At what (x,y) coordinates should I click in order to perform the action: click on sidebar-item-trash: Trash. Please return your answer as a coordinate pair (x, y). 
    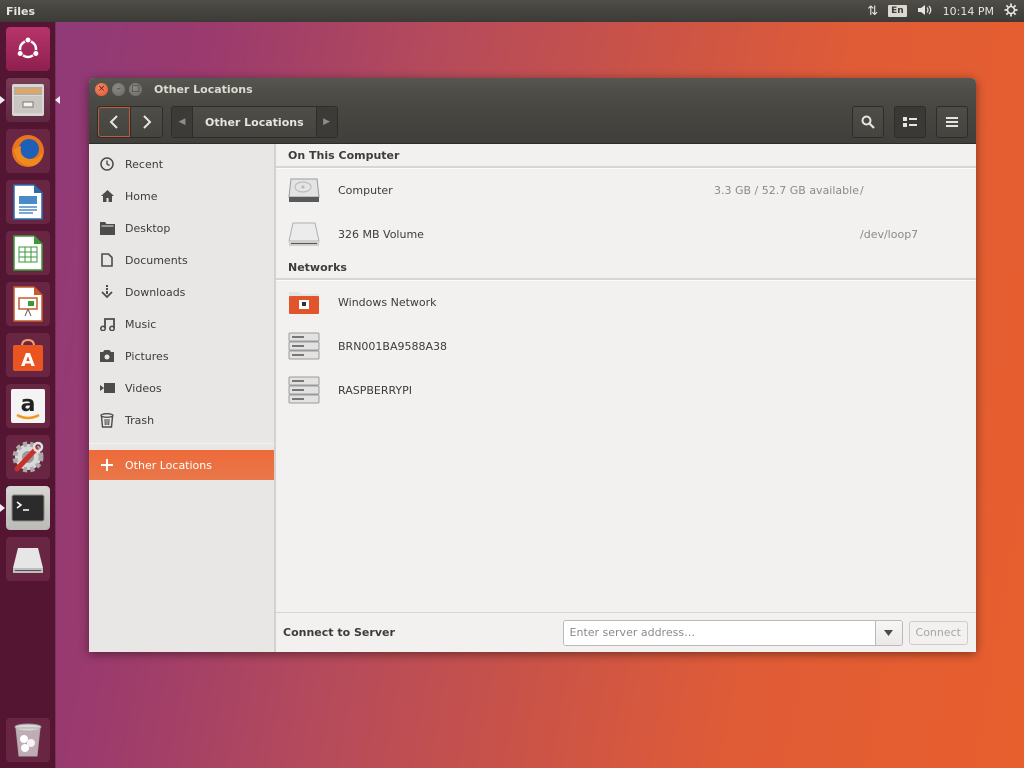
    Looking at the image, I should click on (181, 420).